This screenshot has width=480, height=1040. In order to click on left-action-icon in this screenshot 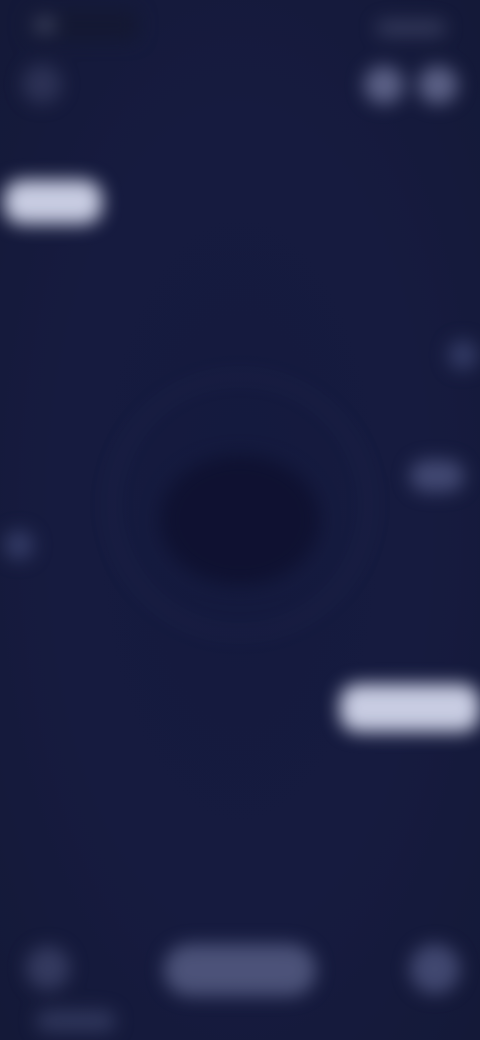, I will do `click(48, 968)`.